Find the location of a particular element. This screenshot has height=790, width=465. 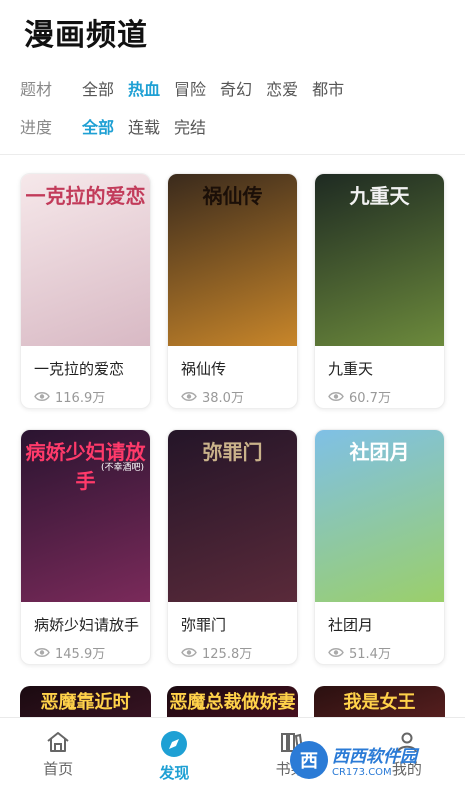

view-count: 145.9万 is located at coordinates (85, 648).